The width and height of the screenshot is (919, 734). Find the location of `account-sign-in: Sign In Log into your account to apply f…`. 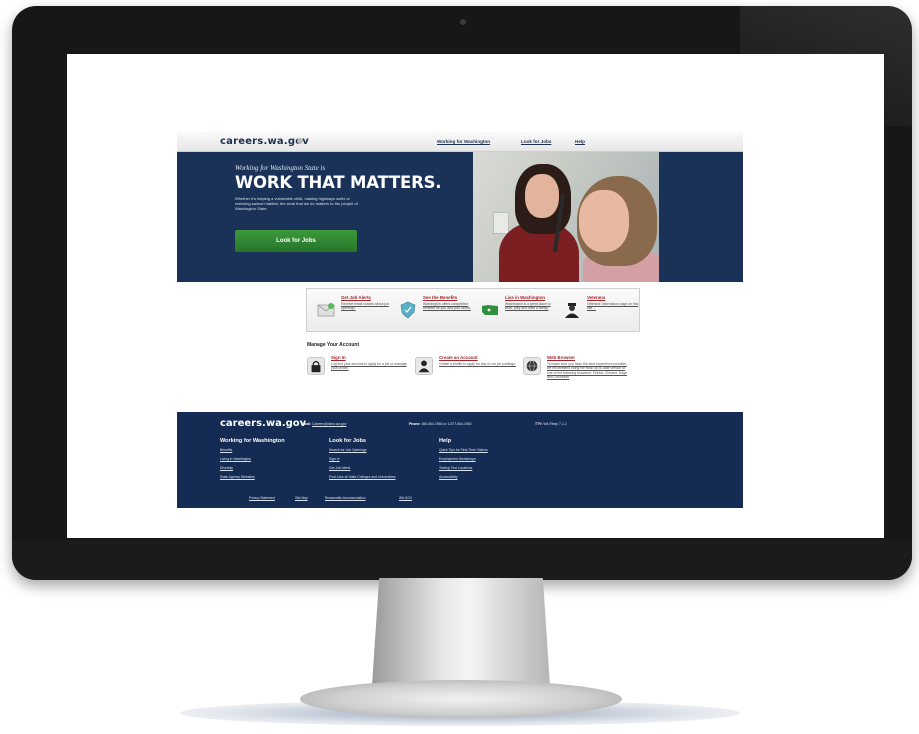

account-sign-in: Sign In Log into your account to apply f… is located at coordinates (359, 380).